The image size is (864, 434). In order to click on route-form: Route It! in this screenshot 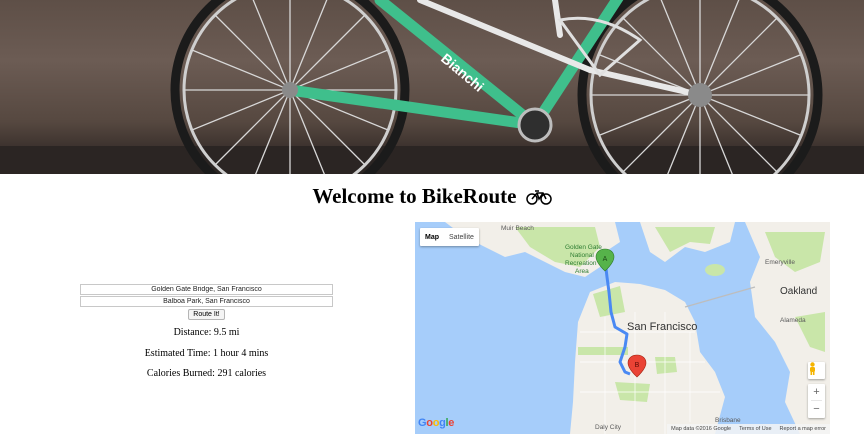, I will do `click(206, 302)`.